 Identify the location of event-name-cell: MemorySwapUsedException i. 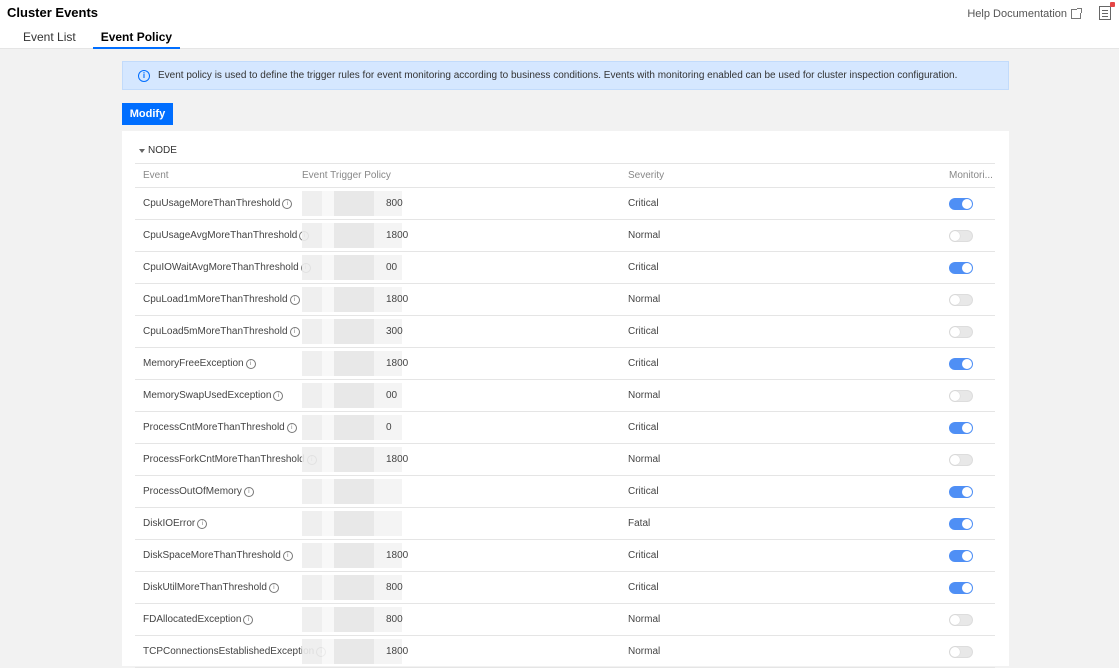
(213, 395).